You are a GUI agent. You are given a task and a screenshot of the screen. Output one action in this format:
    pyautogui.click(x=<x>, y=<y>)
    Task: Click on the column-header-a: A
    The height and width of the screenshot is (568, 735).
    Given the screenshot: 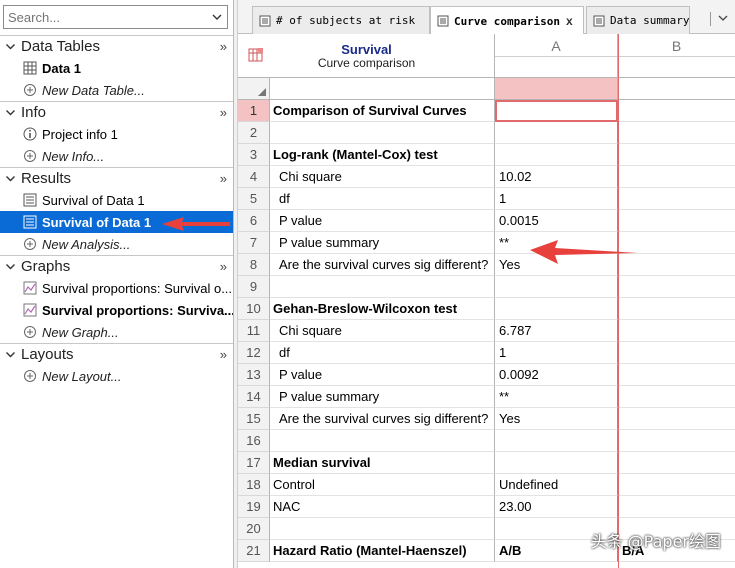 What is the action you would take?
    pyautogui.click(x=556, y=56)
    